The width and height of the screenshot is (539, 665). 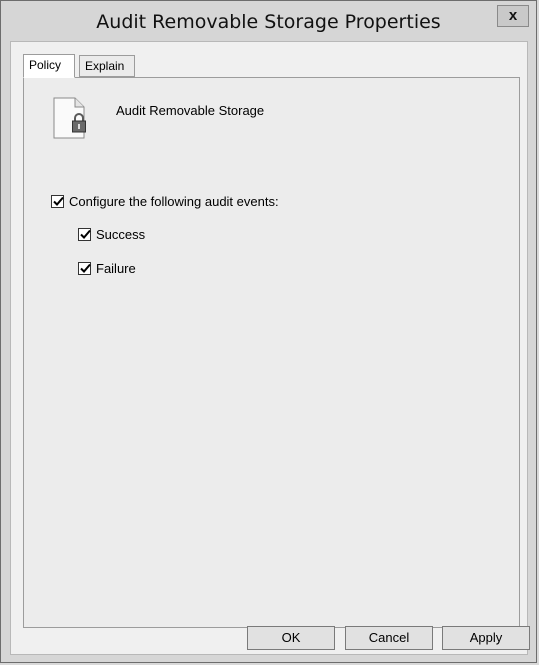 I want to click on configure-audit-row: Configure the following audit events:, so click(x=165, y=201).